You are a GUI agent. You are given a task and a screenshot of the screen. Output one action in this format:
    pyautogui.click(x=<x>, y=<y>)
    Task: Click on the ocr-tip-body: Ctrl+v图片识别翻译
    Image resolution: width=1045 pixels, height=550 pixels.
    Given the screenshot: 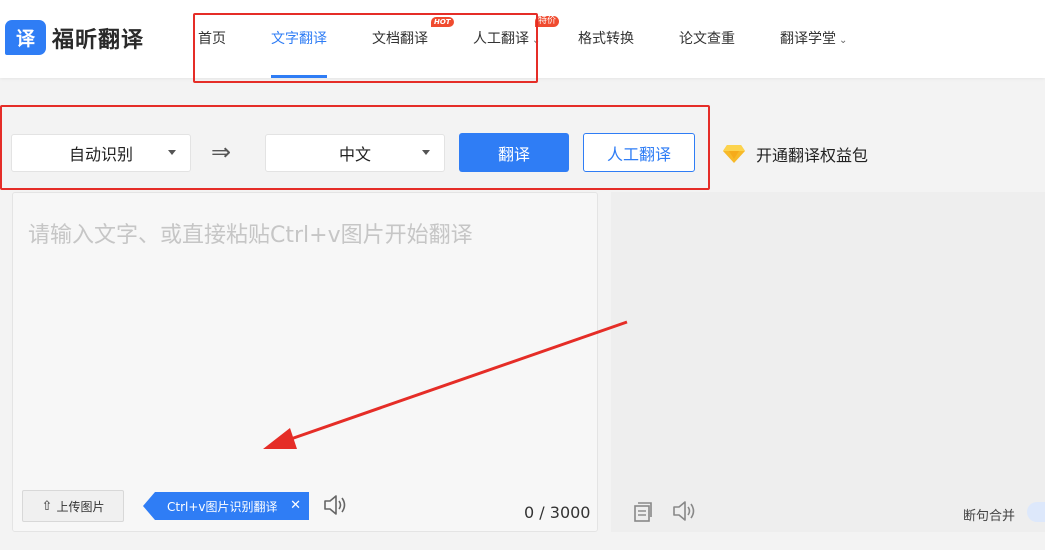 What is the action you would take?
    pyautogui.click(x=232, y=506)
    